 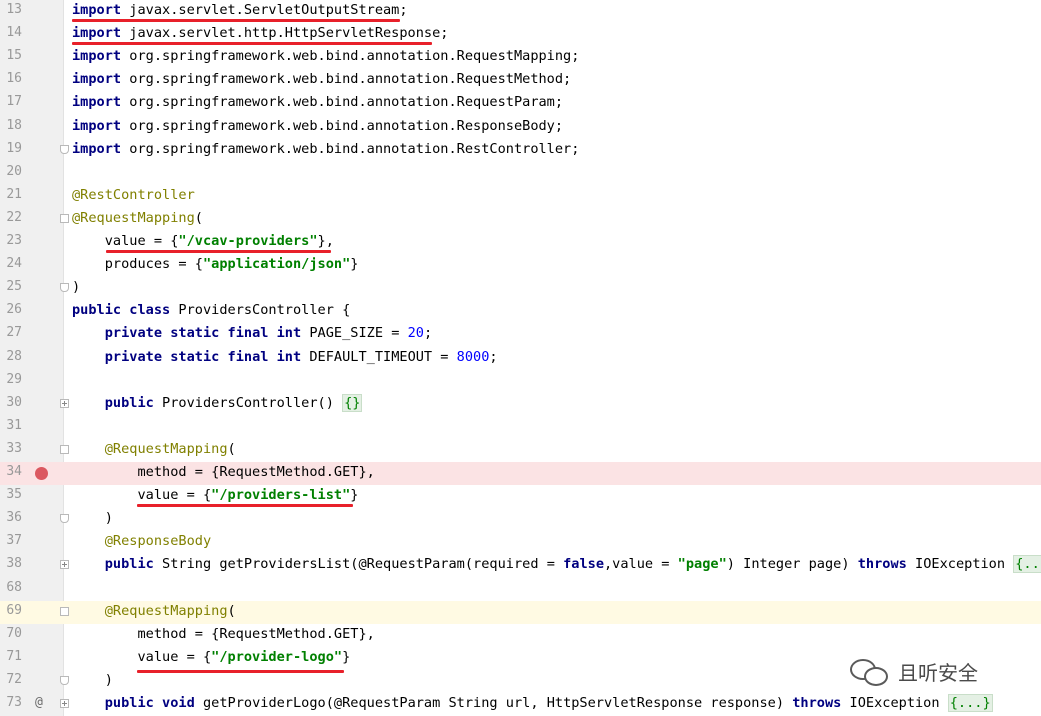 What do you see at coordinates (520, 404) in the screenshot?
I see `code-line: 30 public ProvidersController() {}` at bounding box center [520, 404].